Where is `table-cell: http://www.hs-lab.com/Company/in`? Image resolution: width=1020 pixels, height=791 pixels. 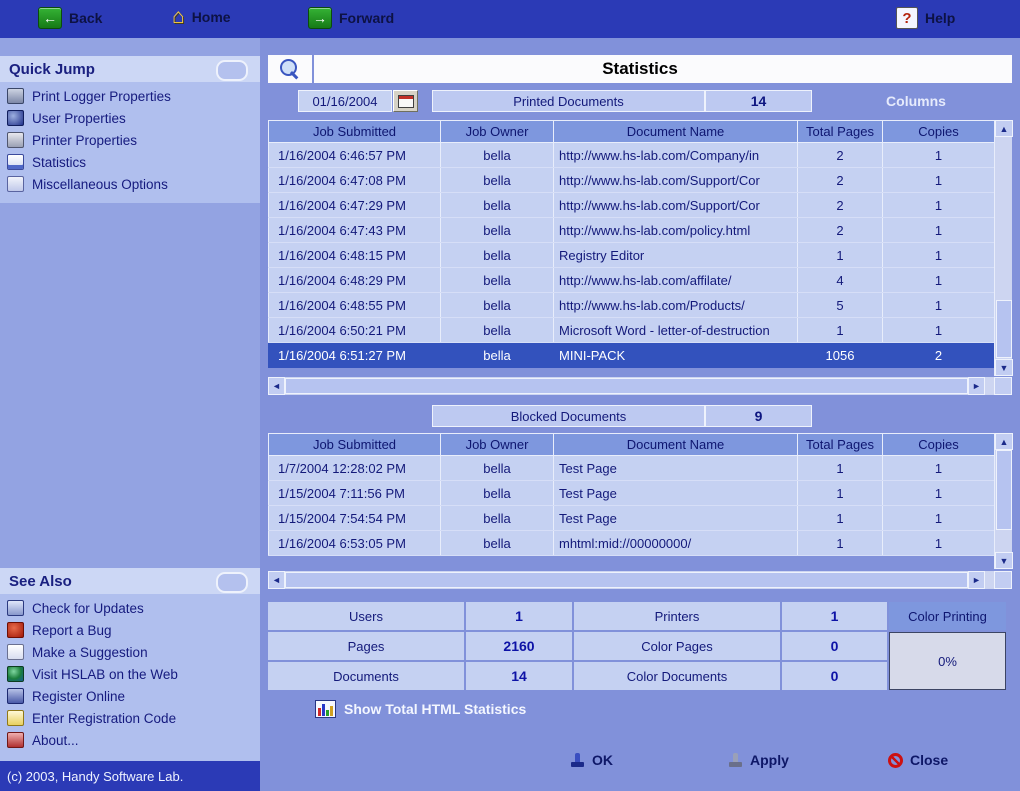 table-cell: http://www.hs-lab.com/Company/in is located at coordinates (675, 155).